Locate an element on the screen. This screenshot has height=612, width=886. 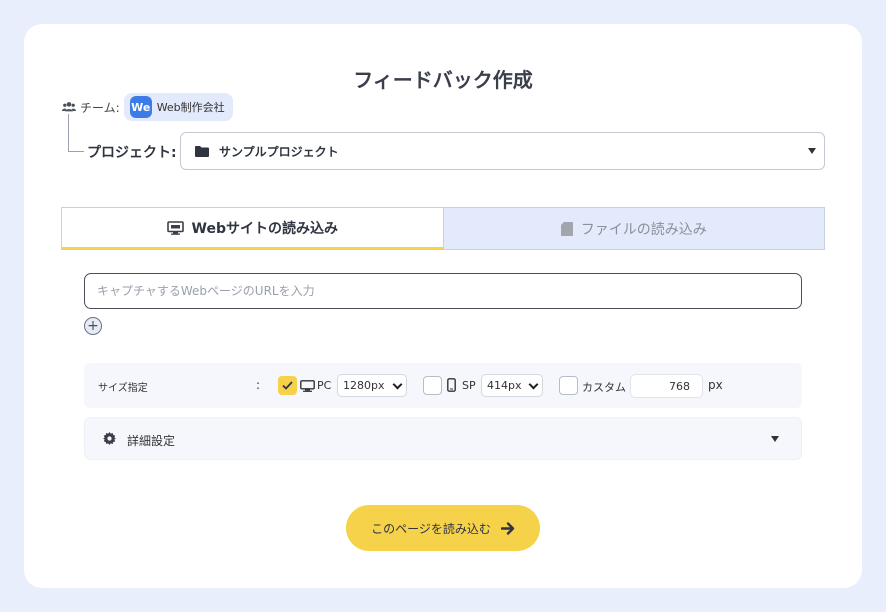
tree-connector is located at coordinates (76, 133).